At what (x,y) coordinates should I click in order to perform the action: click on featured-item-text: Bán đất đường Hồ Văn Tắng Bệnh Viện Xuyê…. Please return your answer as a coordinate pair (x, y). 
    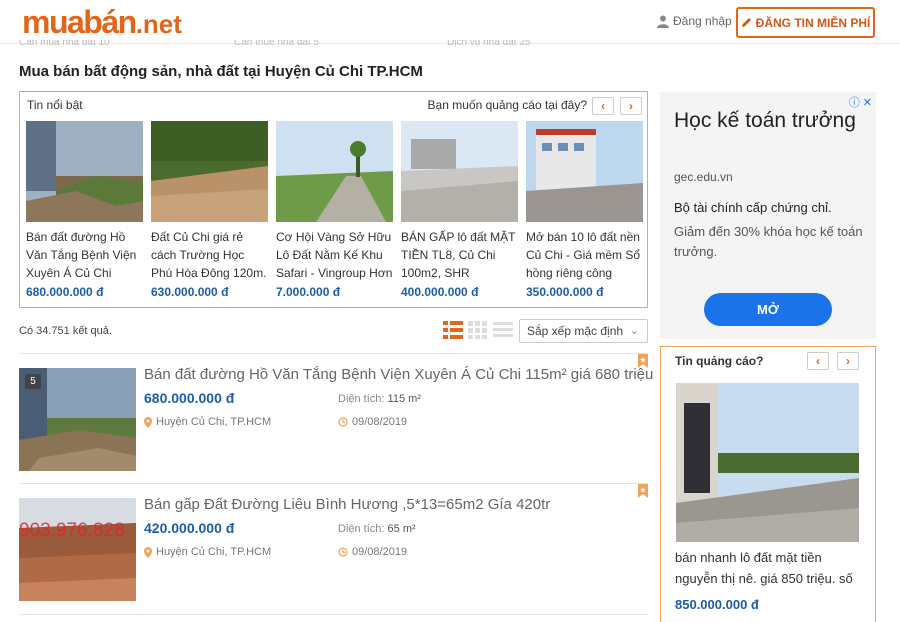
    Looking at the image, I should click on (81, 255).